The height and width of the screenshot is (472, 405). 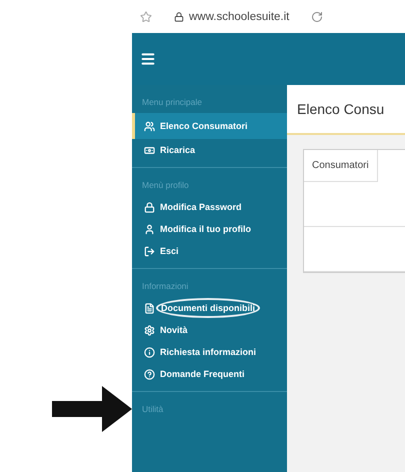 I want to click on sidebar-item: Novità, so click(x=209, y=330).